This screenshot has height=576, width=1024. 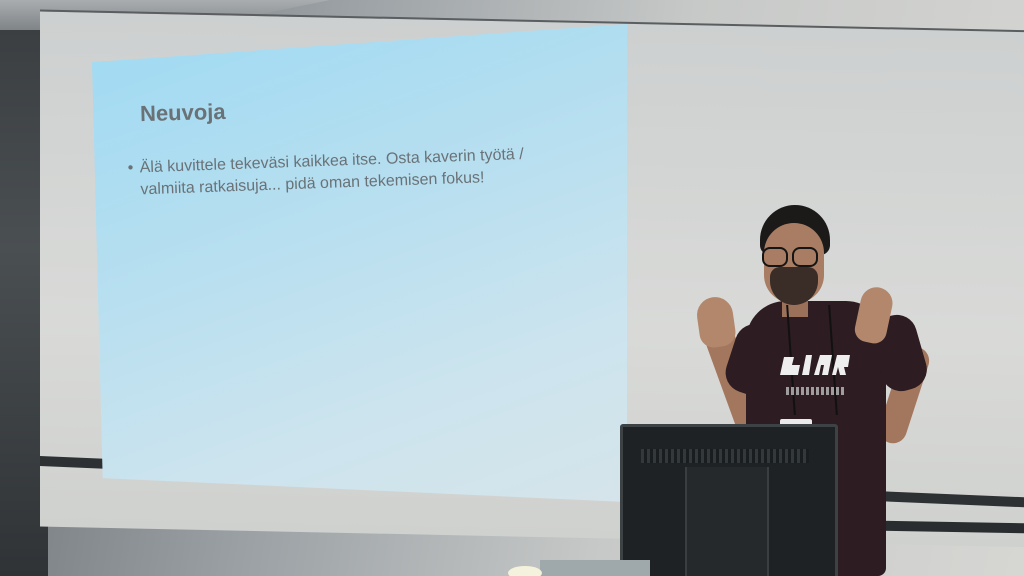 What do you see at coordinates (816, 391) in the screenshot?
I see `shirt-print-text` at bounding box center [816, 391].